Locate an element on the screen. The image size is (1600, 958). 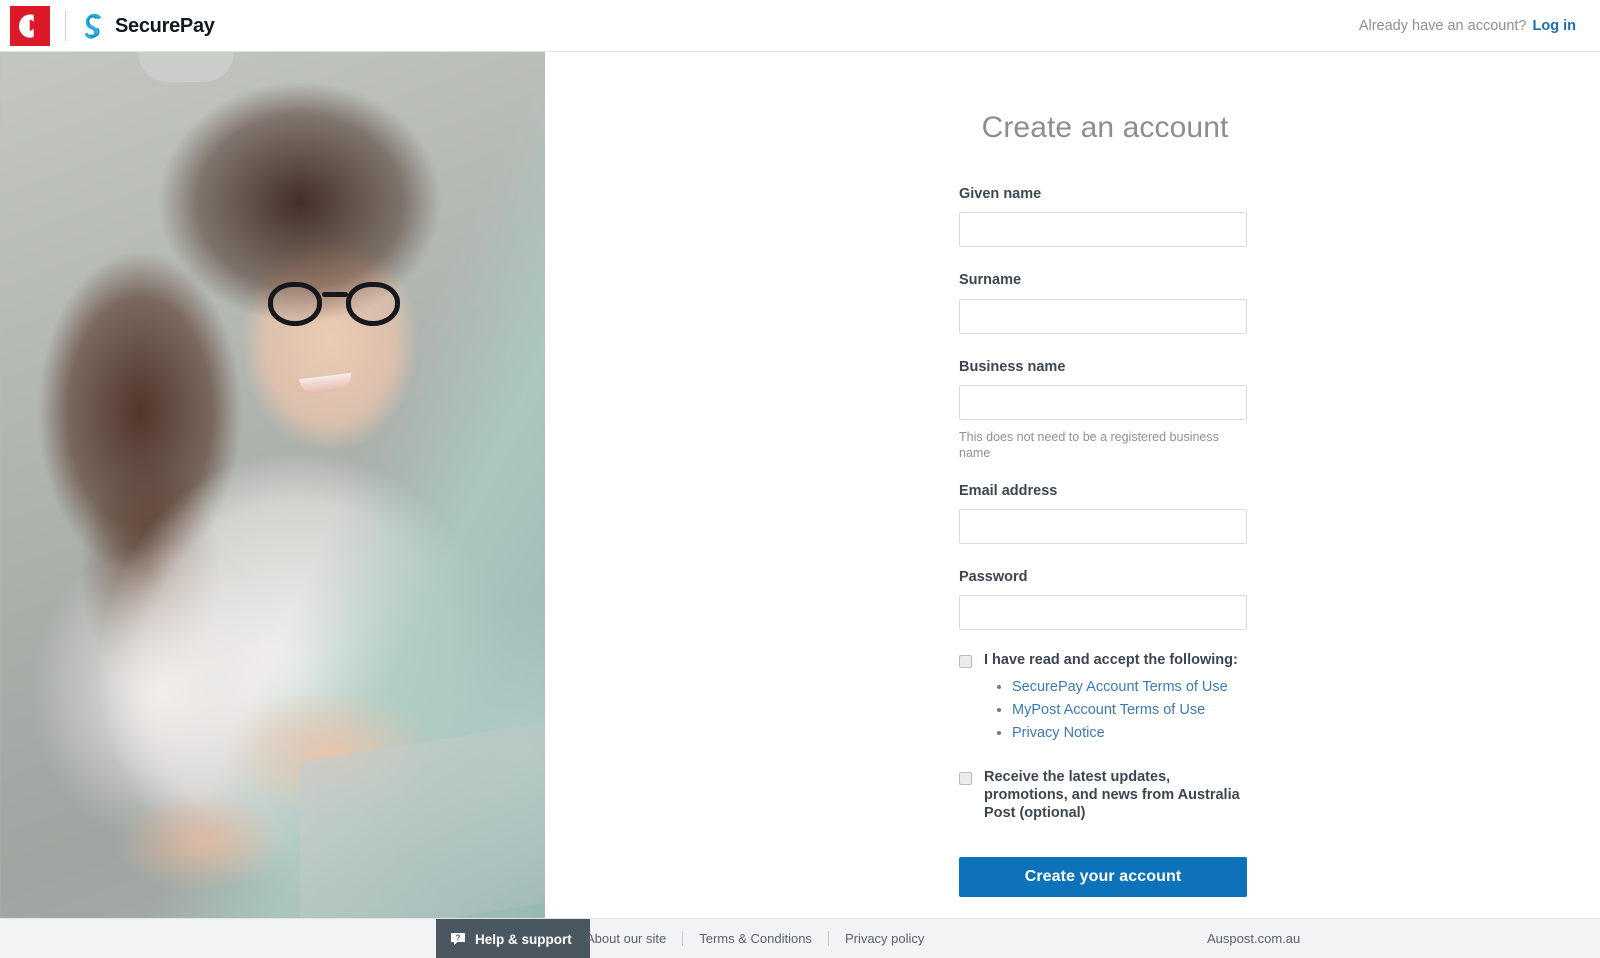
securepay-wordmark: SecurePay is located at coordinates (165, 25).